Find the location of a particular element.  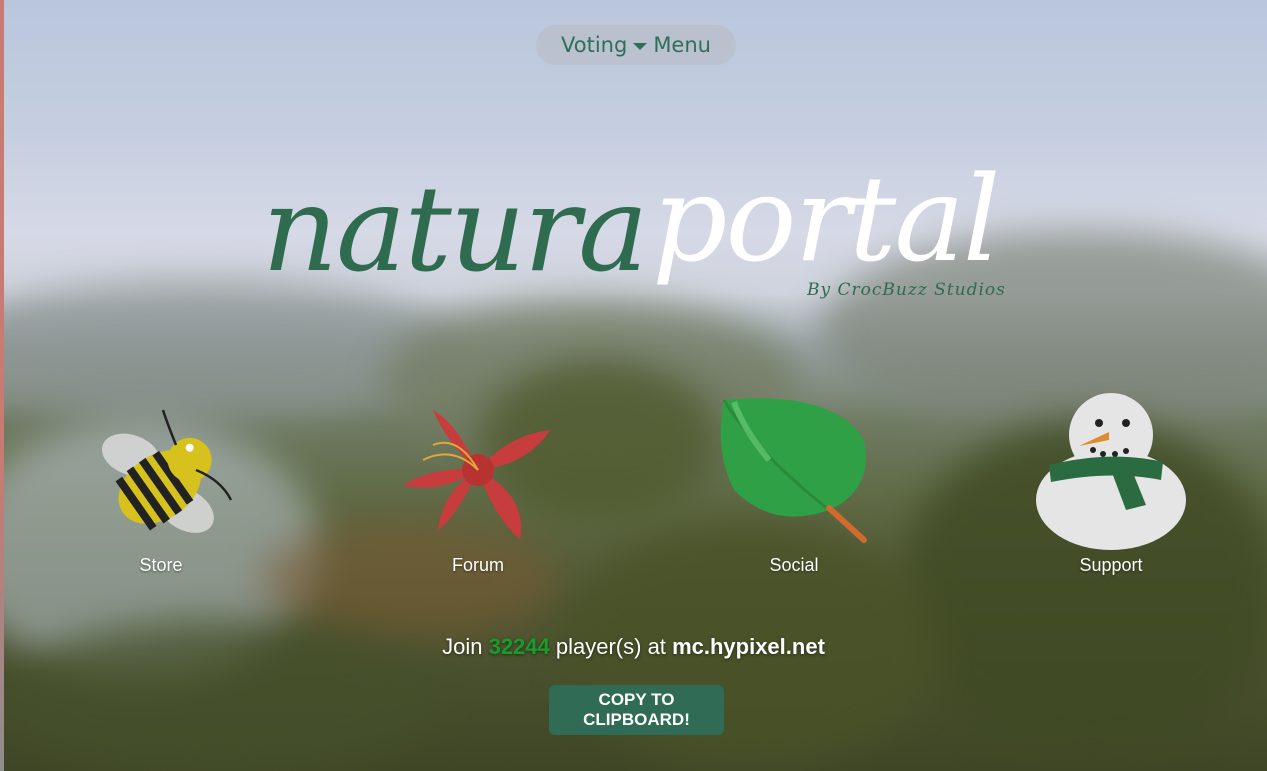

nav-social: Social is located at coordinates (794, 487).